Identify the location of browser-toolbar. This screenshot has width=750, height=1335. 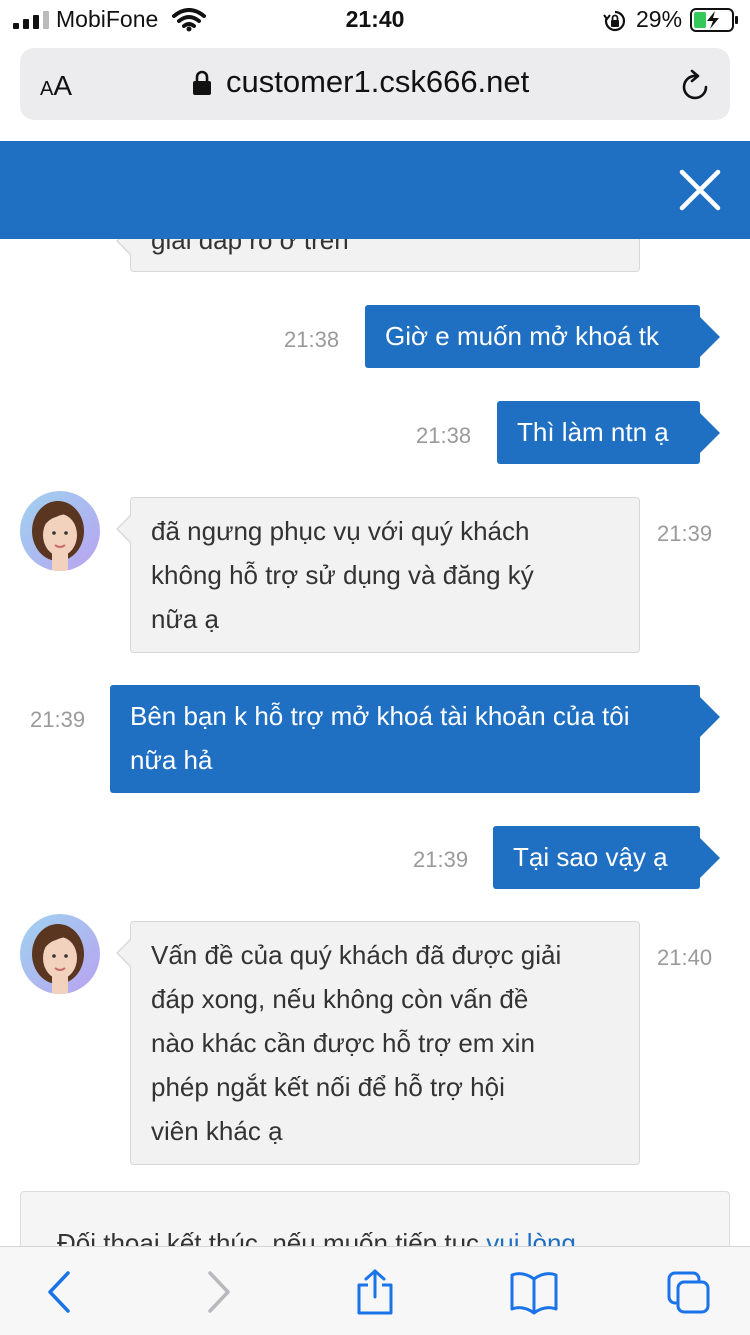
(375, 1290).